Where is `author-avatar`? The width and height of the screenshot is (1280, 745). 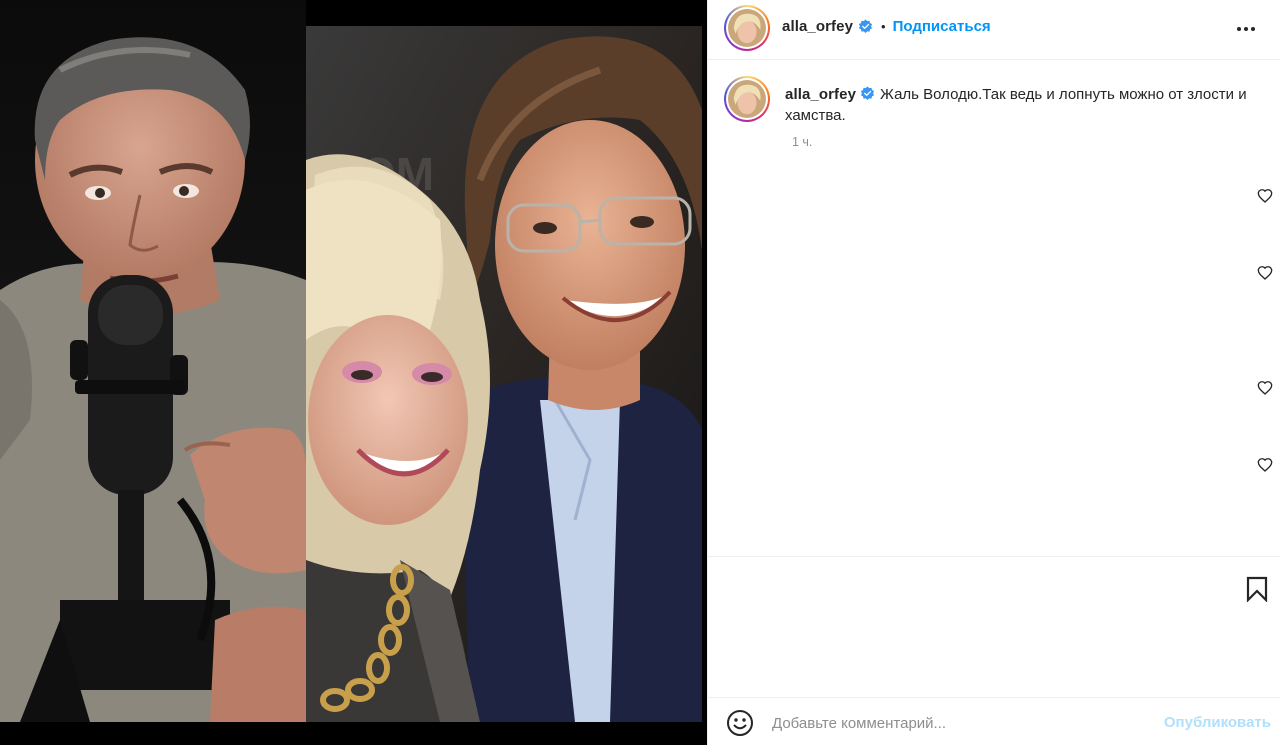 author-avatar is located at coordinates (747, 28).